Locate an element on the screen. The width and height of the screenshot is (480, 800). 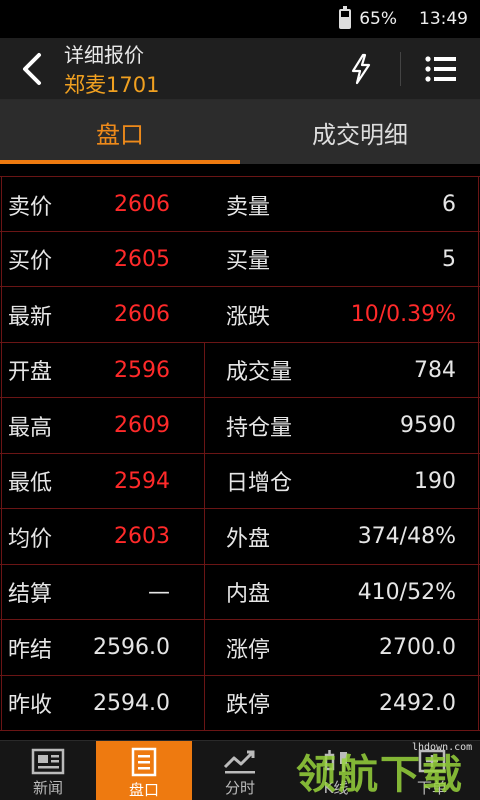
news-icon is located at coordinates (48, 761).